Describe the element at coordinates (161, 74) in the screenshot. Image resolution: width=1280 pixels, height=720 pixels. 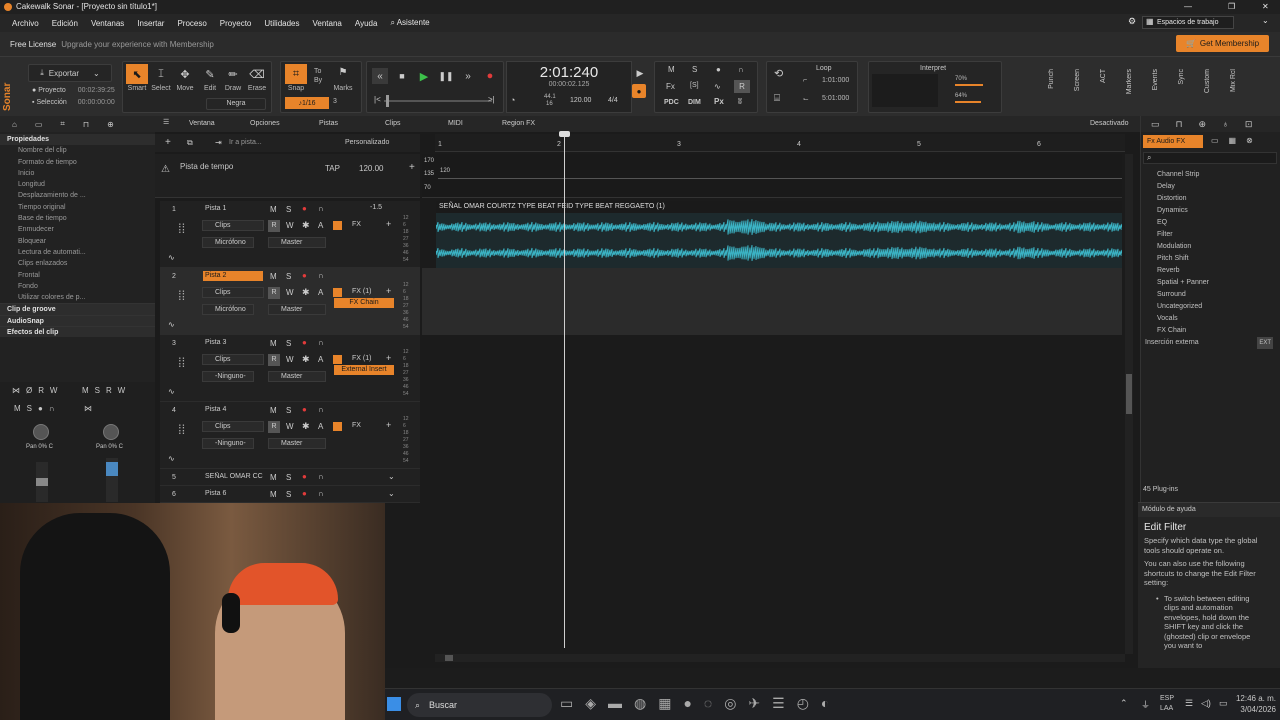
I see `select-tool-icon: 𝙸` at that location.